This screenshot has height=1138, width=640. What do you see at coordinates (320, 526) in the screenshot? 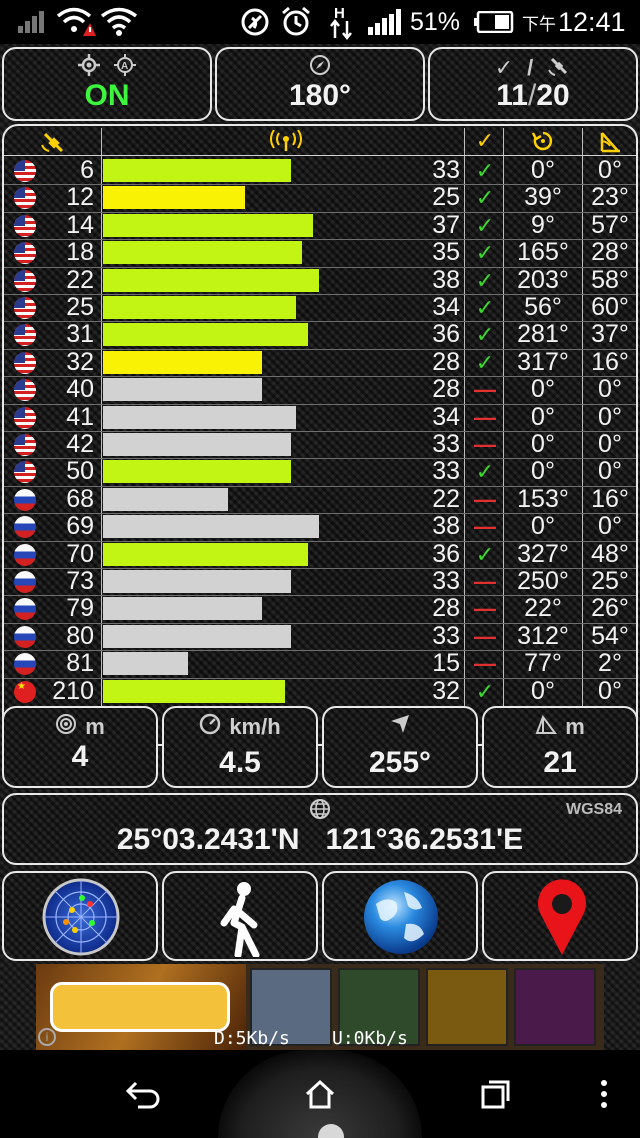
I see `satellite-row: 69 38 — 0° 0°` at bounding box center [320, 526].